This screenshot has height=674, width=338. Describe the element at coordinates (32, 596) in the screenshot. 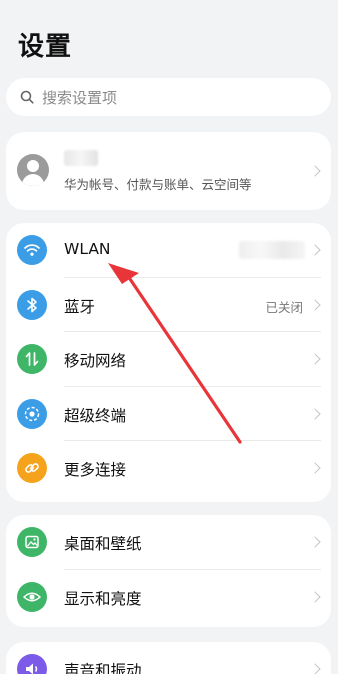

I see `eye-icon` at that location.